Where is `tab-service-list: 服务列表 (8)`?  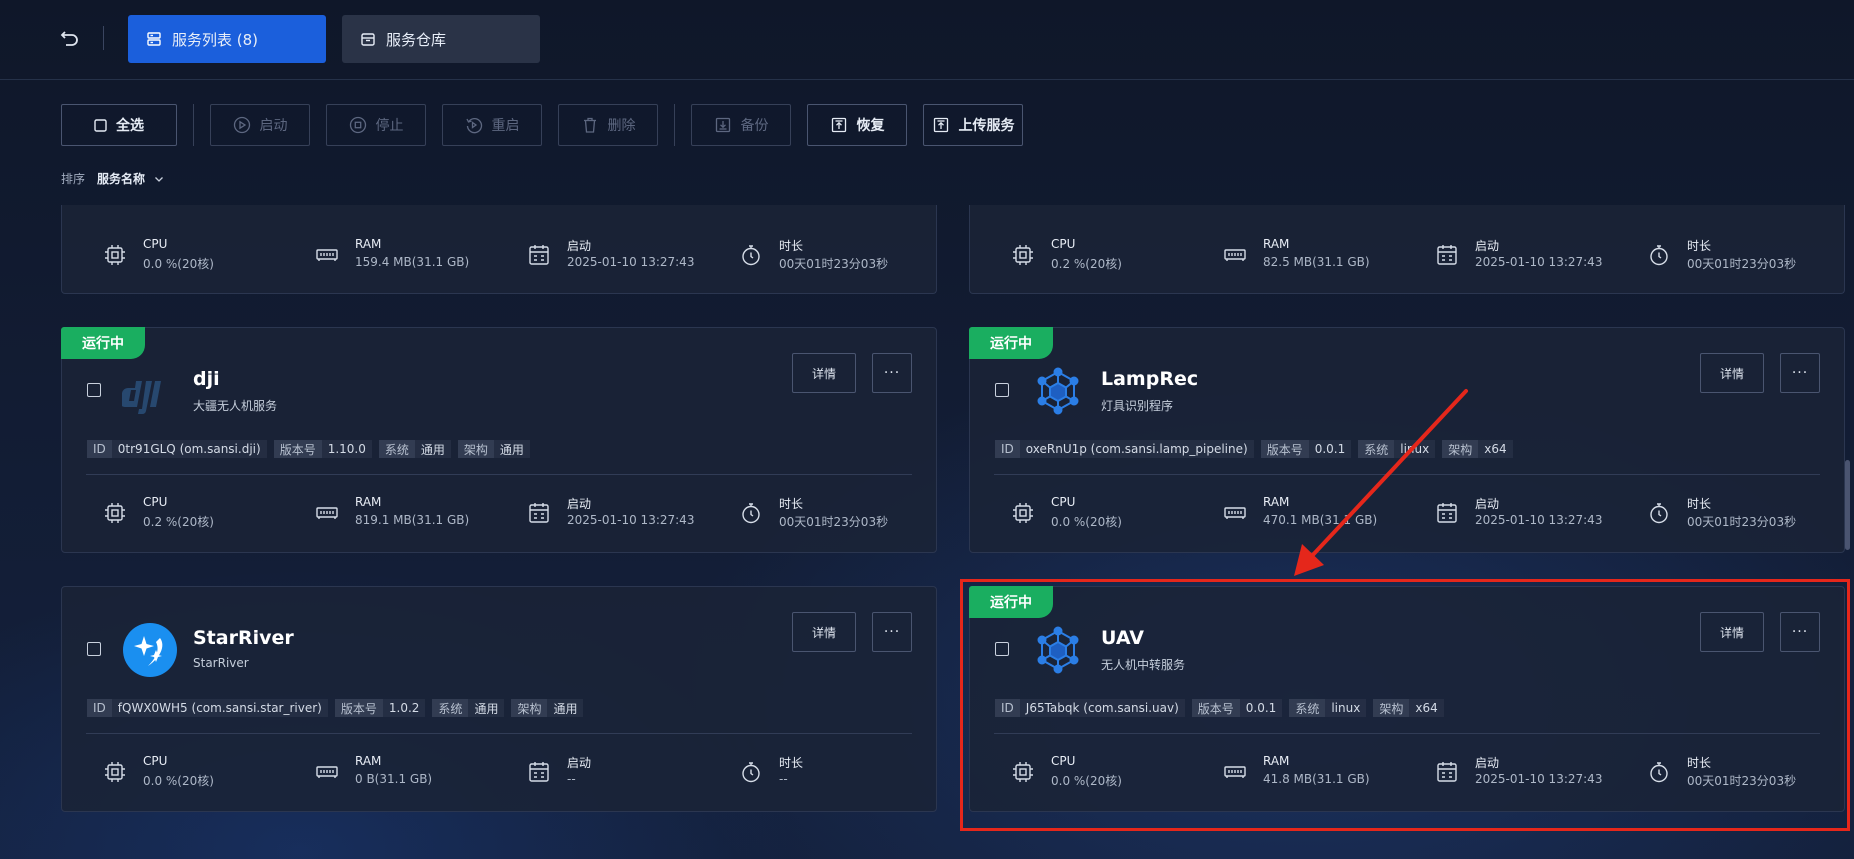
tab-service-list: 服务列表 (8) is located at coordinates (227, 39).